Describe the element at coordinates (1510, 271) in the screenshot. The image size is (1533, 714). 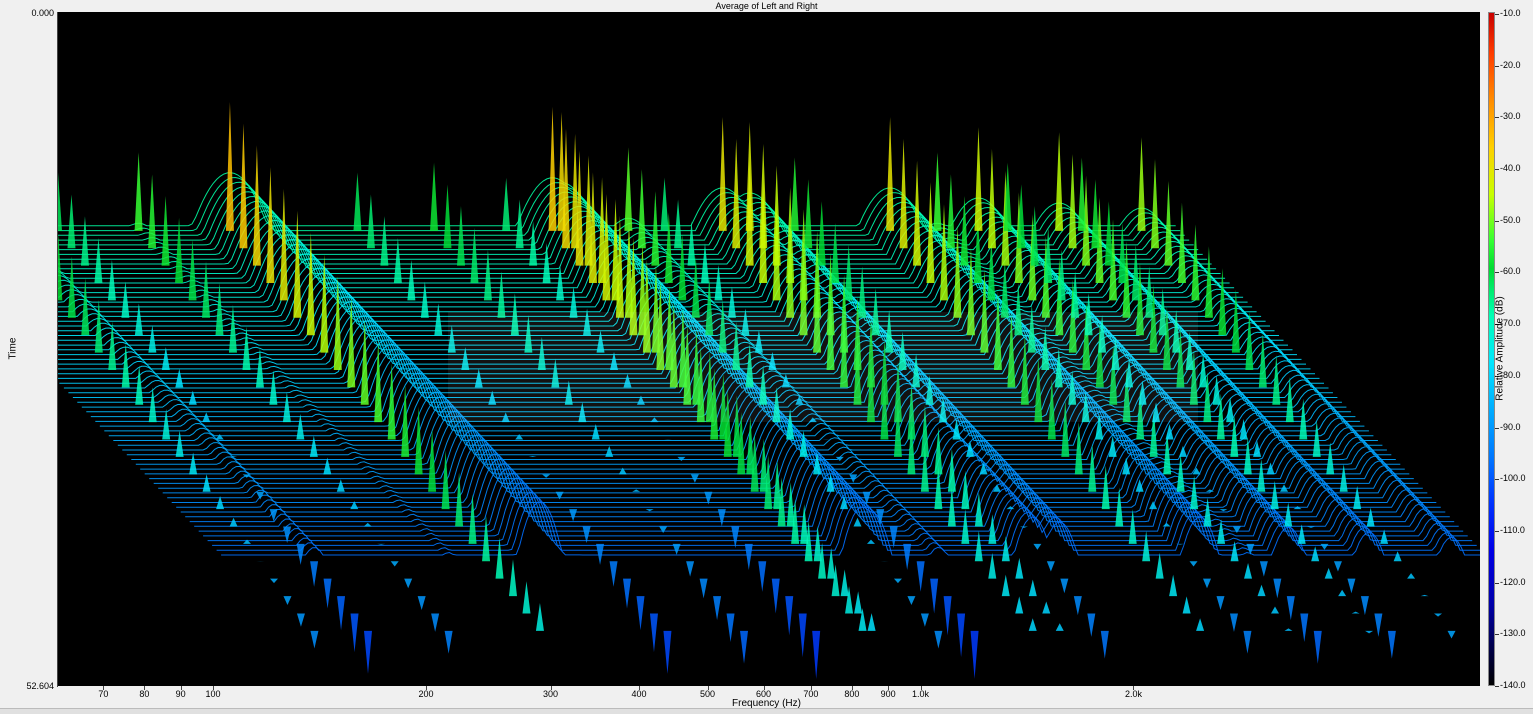
I see `colorbar-tick-label: -60.0` at that location.